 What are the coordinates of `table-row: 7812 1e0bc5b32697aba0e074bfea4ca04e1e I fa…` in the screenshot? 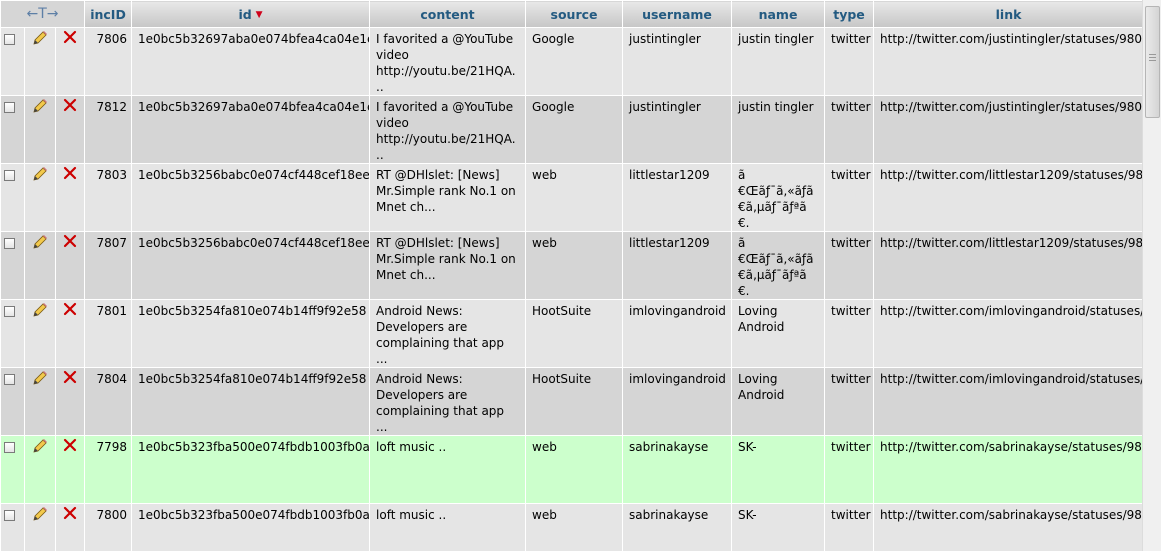 It's located at (571, 129).